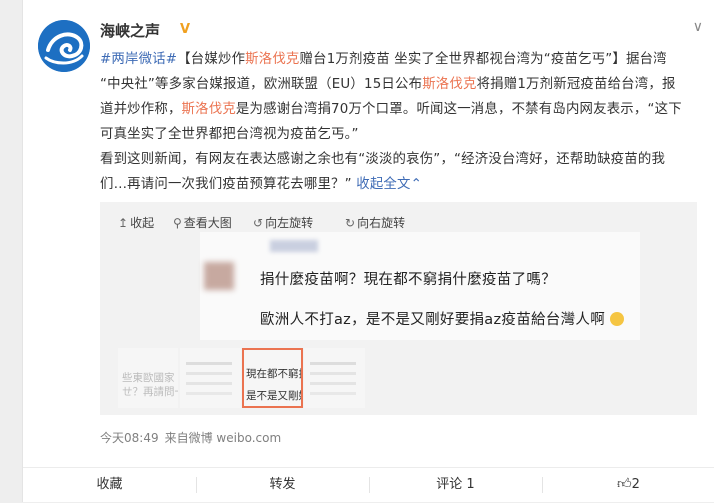  I want to click on comment-2-label: 歐洲人不打az，是不是又剛好要捐az疫苗給台灣人啊, so click(432, 320).